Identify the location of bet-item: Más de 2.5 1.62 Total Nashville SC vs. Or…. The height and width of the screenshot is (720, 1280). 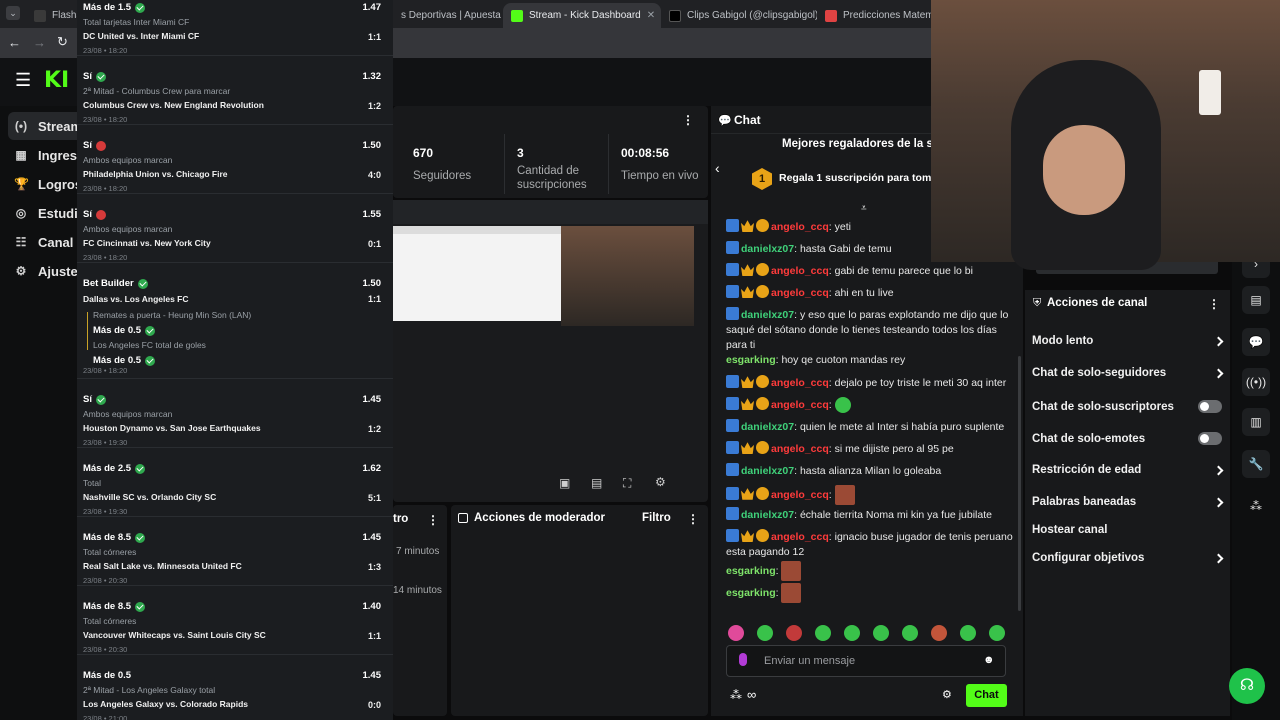
(235, 483).